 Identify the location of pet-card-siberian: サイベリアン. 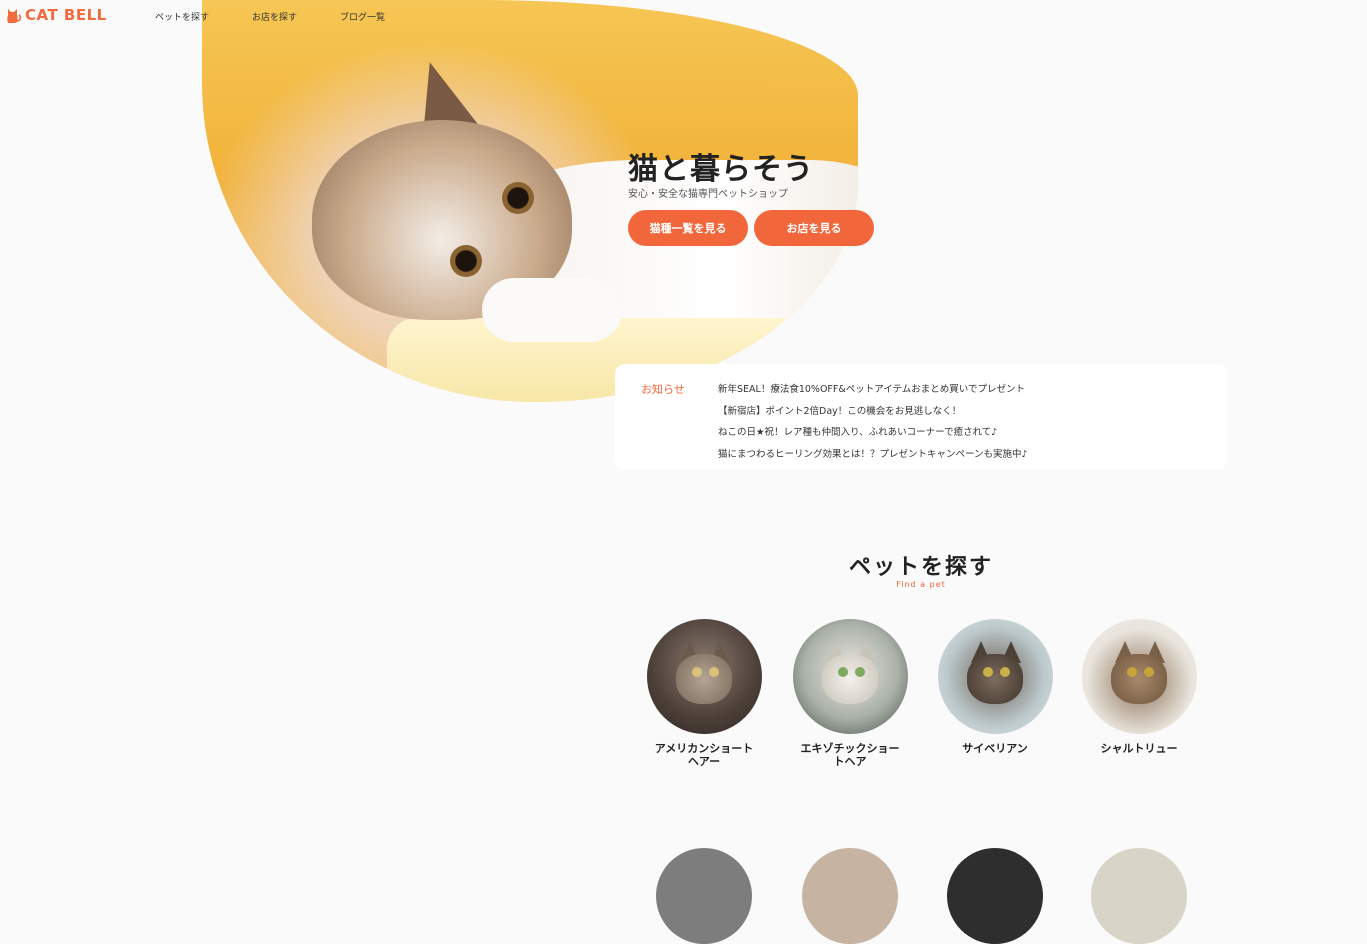
(995, 687).